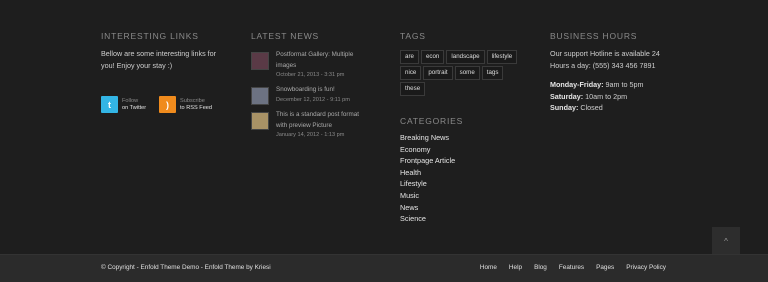 Image resolution: width=768 pixels, height=282 pixels. I want to click on twitter-label-bottom: on Twitter, so click(134, 107).